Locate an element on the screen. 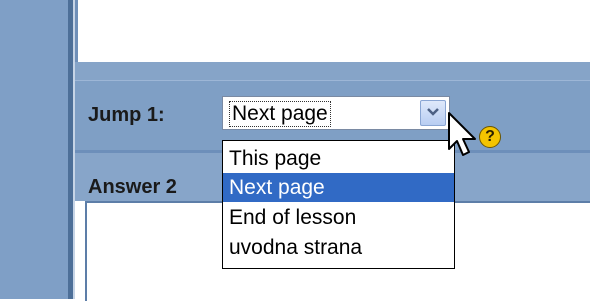 Image resolution: width=590 pixels, height=301 pixels. jump-select-value: Next page is located at coordinates (280, 114).